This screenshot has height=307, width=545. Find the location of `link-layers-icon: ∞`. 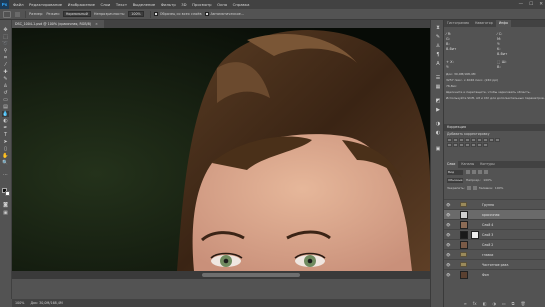

link-layers-icon: ∞ is located at coordinates (464, 303).